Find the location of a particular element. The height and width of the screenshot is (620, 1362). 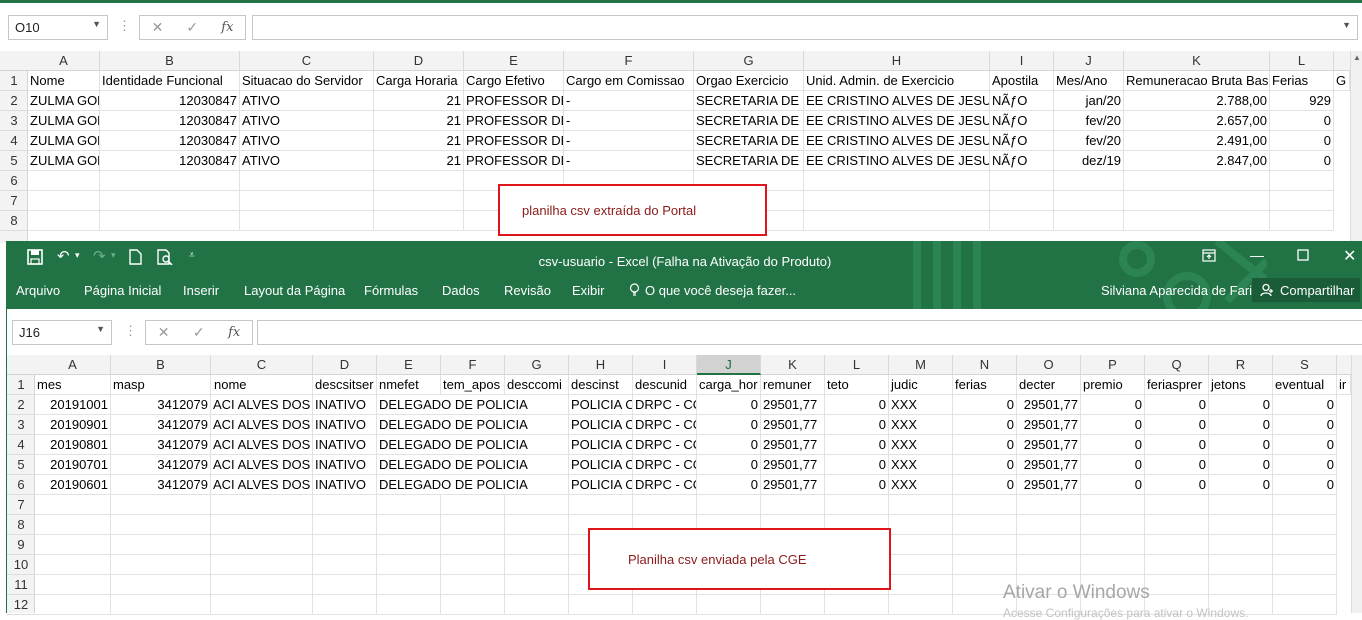

function-icon: fx is located at coordinates (227, 27).